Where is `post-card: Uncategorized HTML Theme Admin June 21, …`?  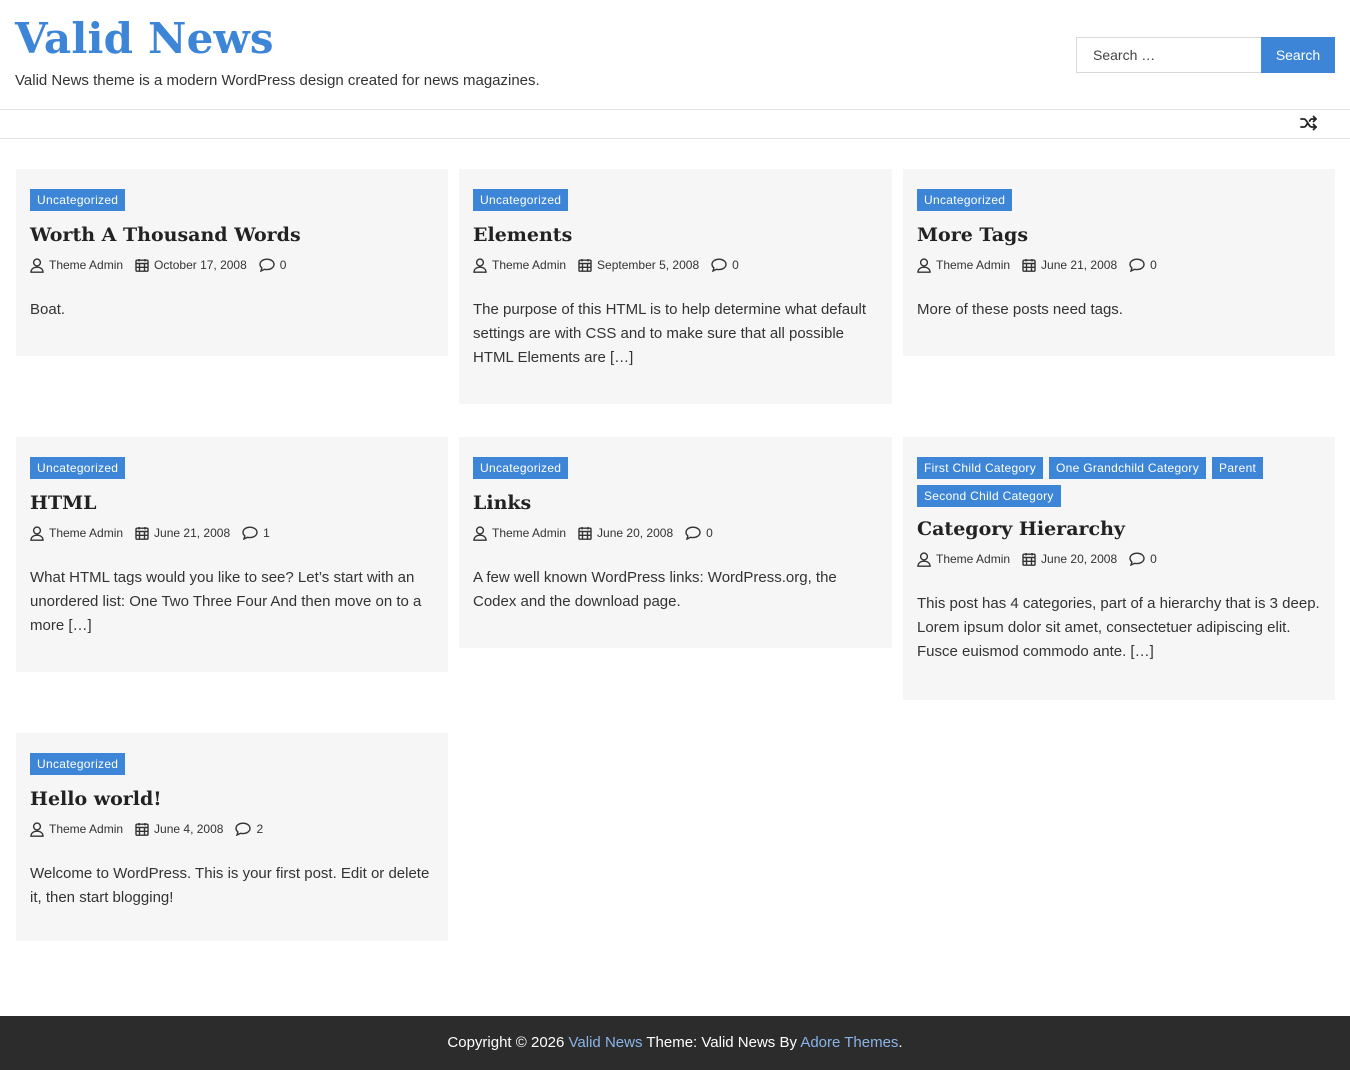 post-card: Uncategorized HTML Theme Admin June 21, … is located at coordinates (232, 554).